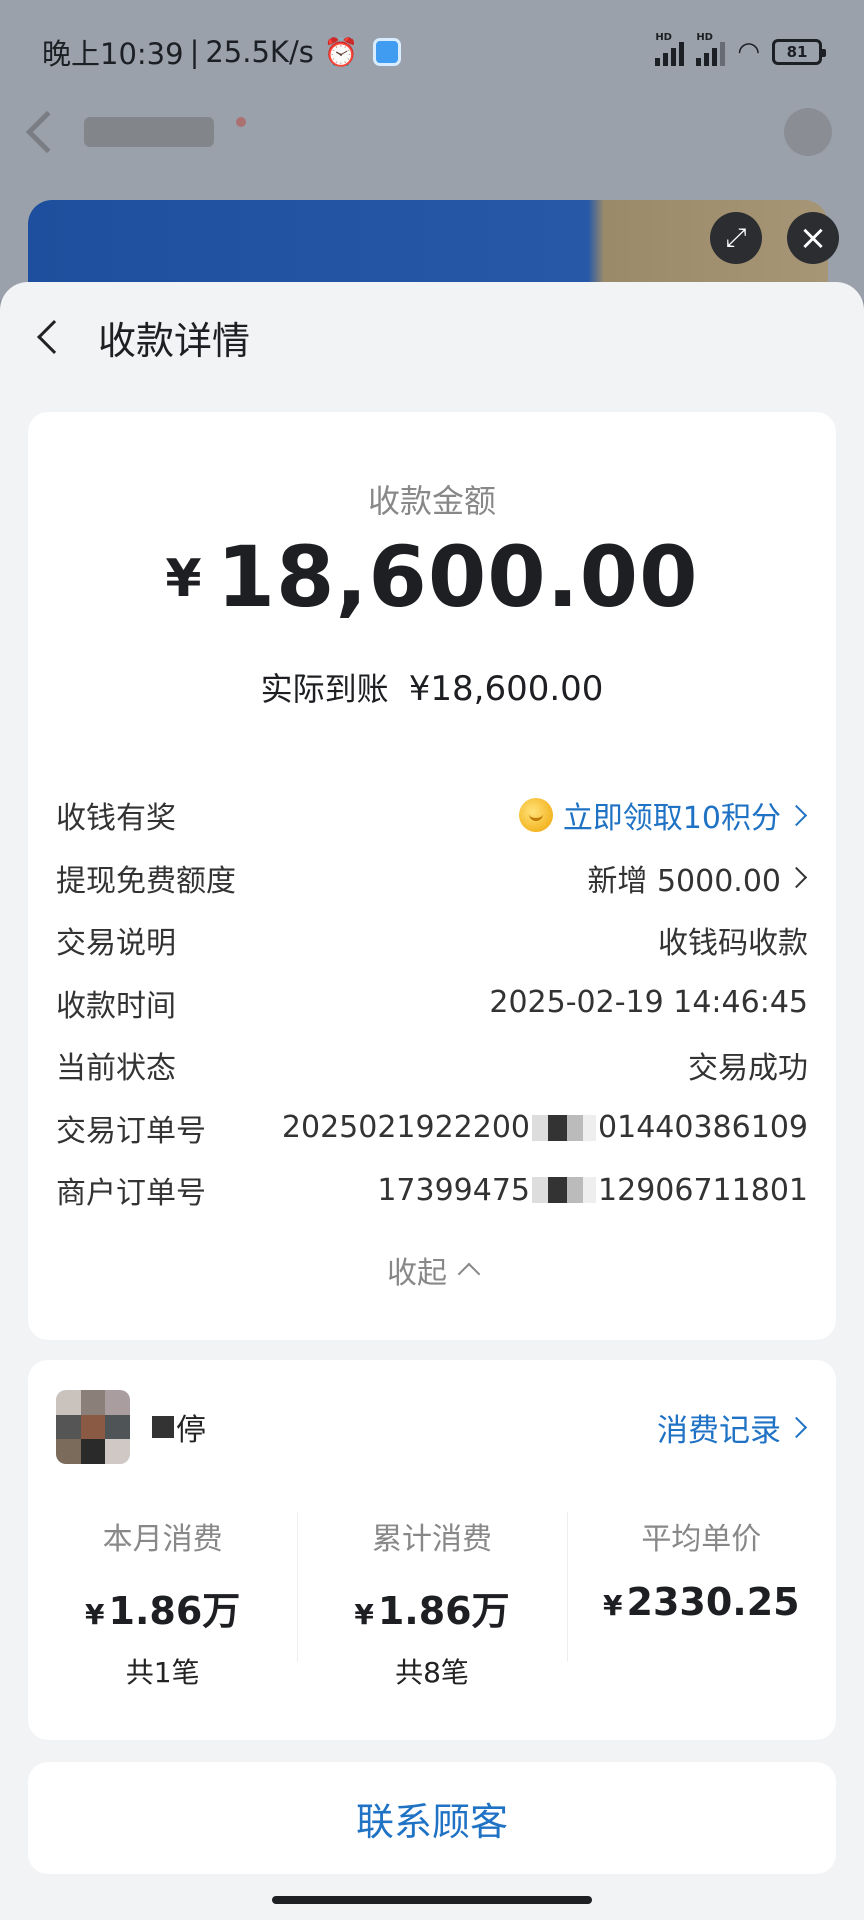 This screenshot has width=864, height=1920. What do you see at coordinates (116, 819) in the screenshot?
I see `reward-label: 收钱有奖` at bounding box center [116, 819].